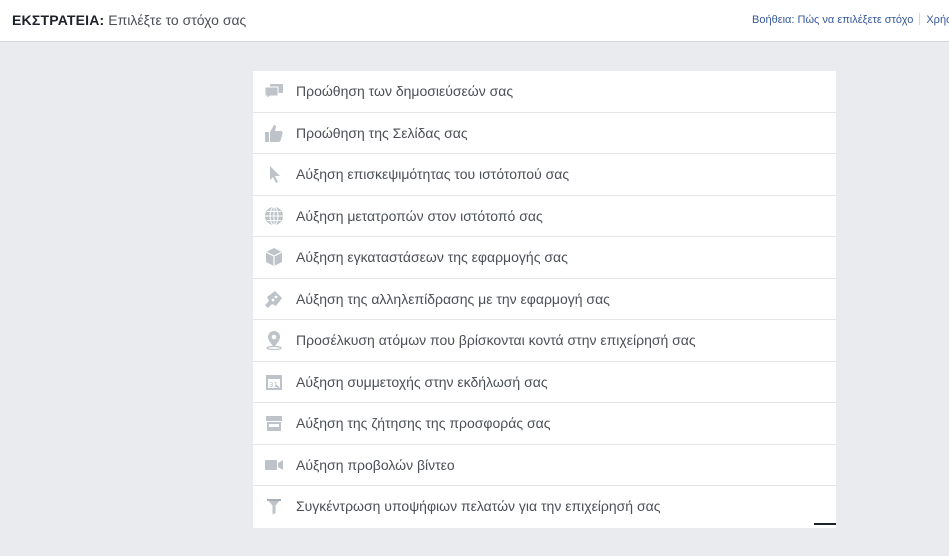 The image size is (949, 556). I want to click on objective-label: Προώθηση της Σελίδας σας, so click(382, 132).